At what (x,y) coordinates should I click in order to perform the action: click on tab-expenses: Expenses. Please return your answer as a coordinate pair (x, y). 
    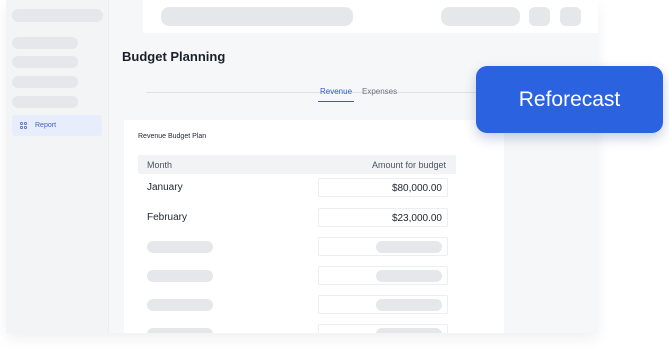
    Looking at the image, I should click on (379, 91).